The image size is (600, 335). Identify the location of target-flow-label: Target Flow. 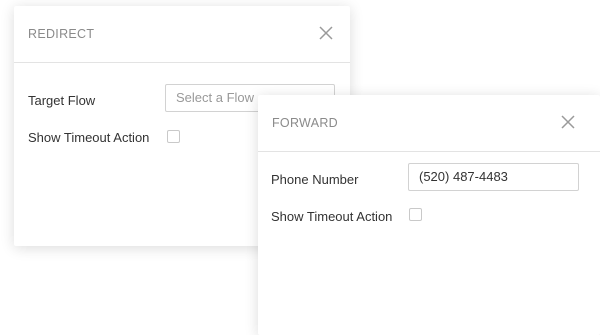
(62, 100).